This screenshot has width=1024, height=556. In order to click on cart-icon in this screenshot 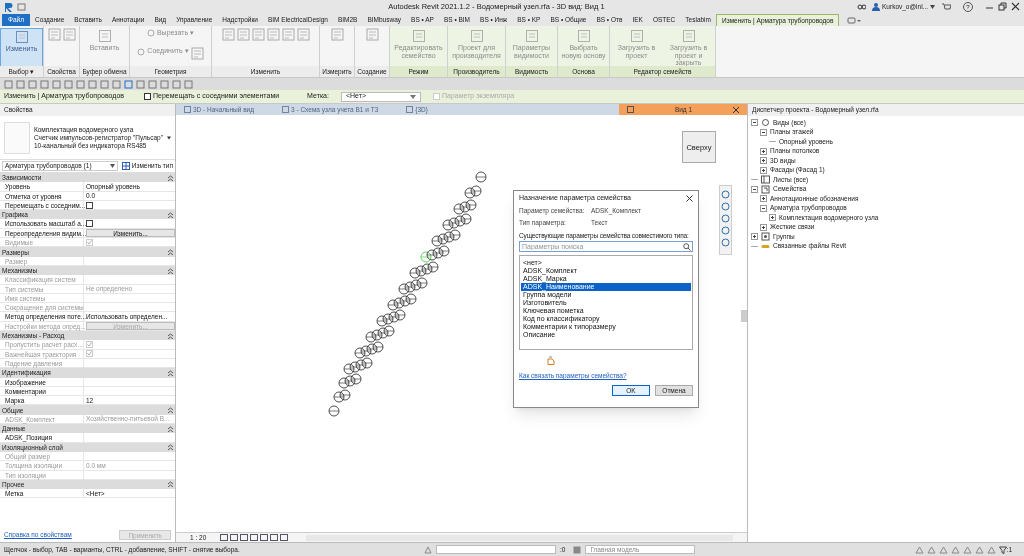, I will do `click(946, 6)`.